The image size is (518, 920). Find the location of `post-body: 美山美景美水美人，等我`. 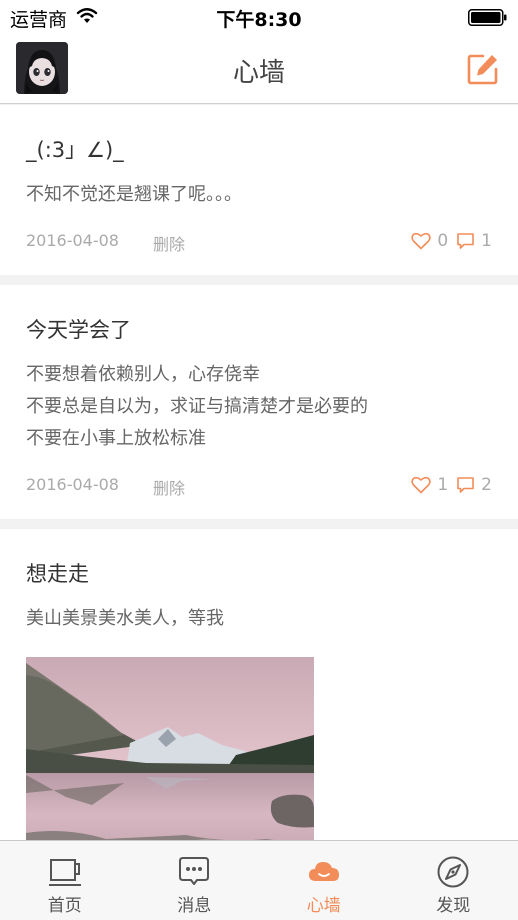

post-body: 美山美景美水美人，等我 is located at coordinates (259, 619).